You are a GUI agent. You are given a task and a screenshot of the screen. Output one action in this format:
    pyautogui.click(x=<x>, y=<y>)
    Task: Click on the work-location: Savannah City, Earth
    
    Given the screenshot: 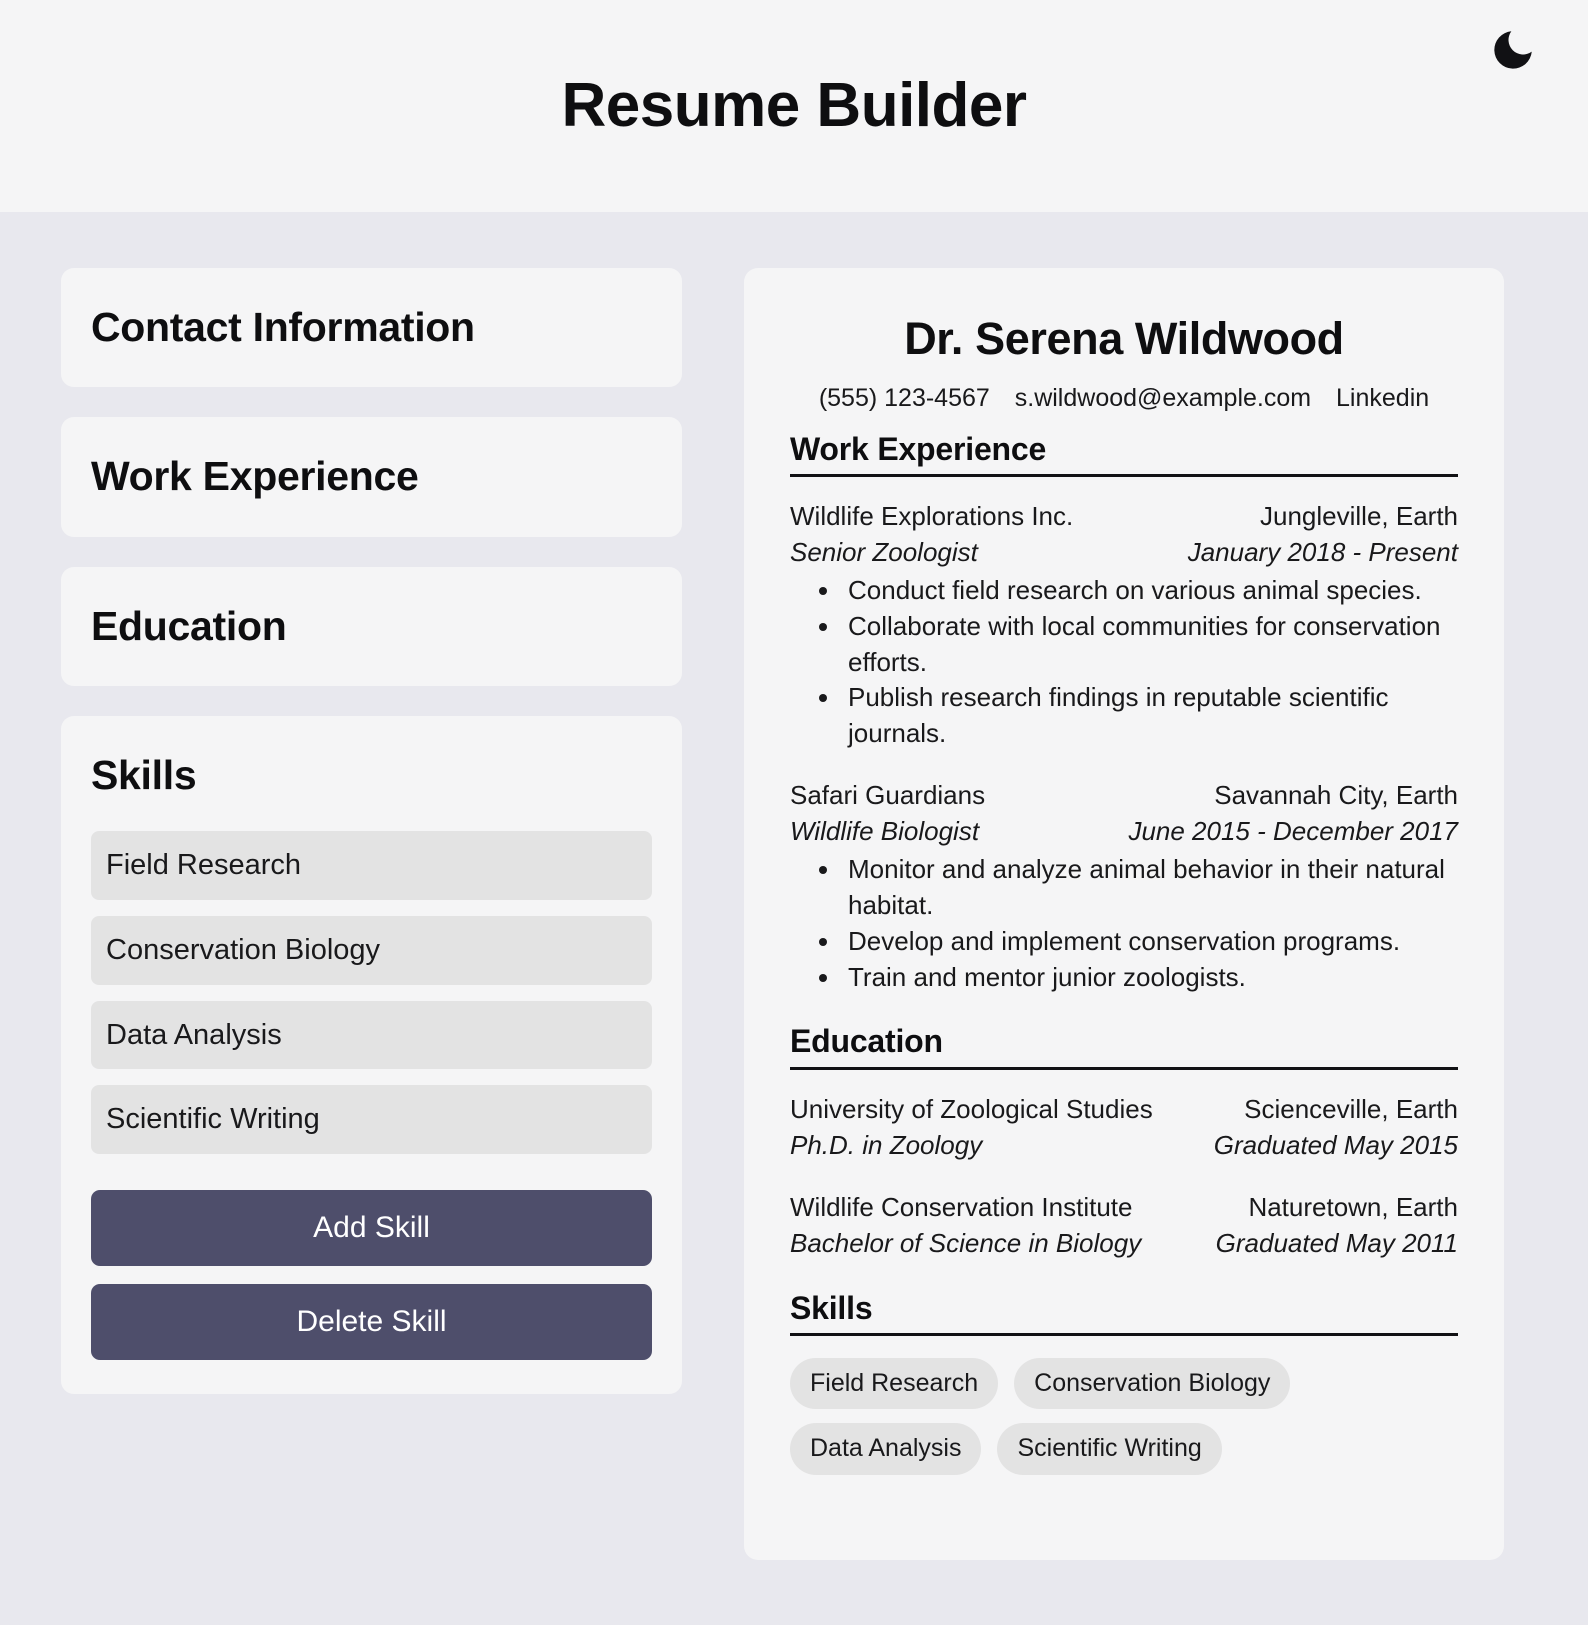 What is the action you would take?
    pyautogui.click(x=1336, y=795)
    